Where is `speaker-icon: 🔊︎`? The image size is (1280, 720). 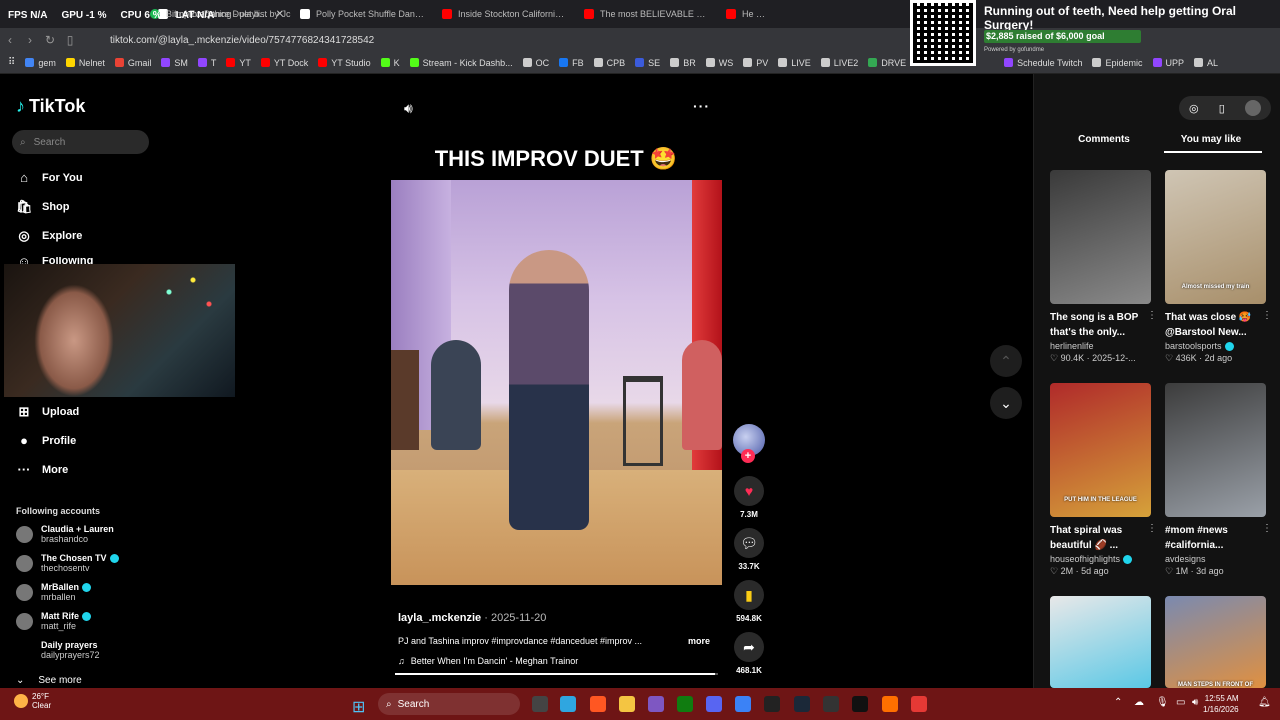
speaker-icon: 🔊︎ is located at coordinates (1195, 702).